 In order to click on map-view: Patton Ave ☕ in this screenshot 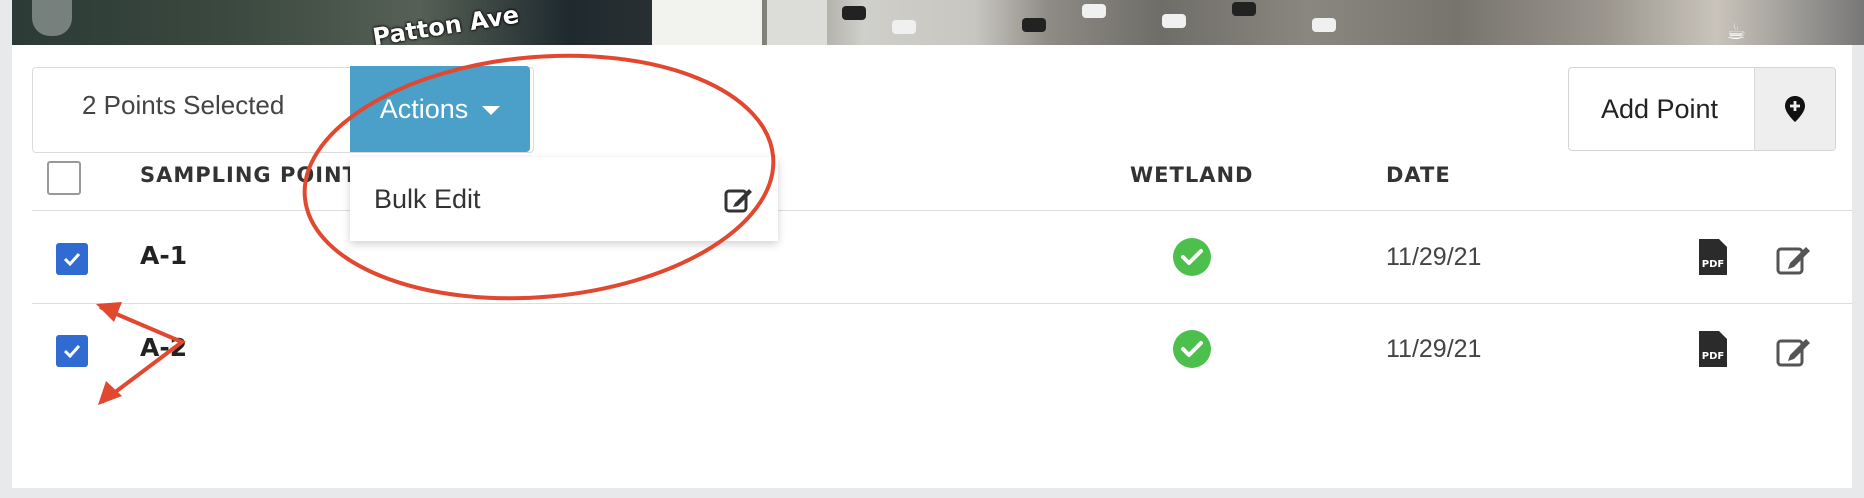, I will do `click(938, 22)`.